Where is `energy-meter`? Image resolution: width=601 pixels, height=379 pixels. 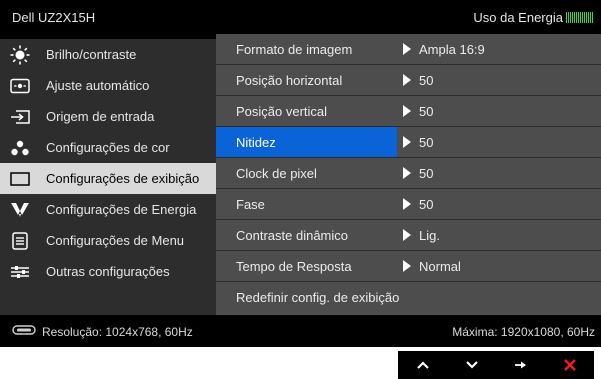 energy-meter is located at coordinates (579, 17).